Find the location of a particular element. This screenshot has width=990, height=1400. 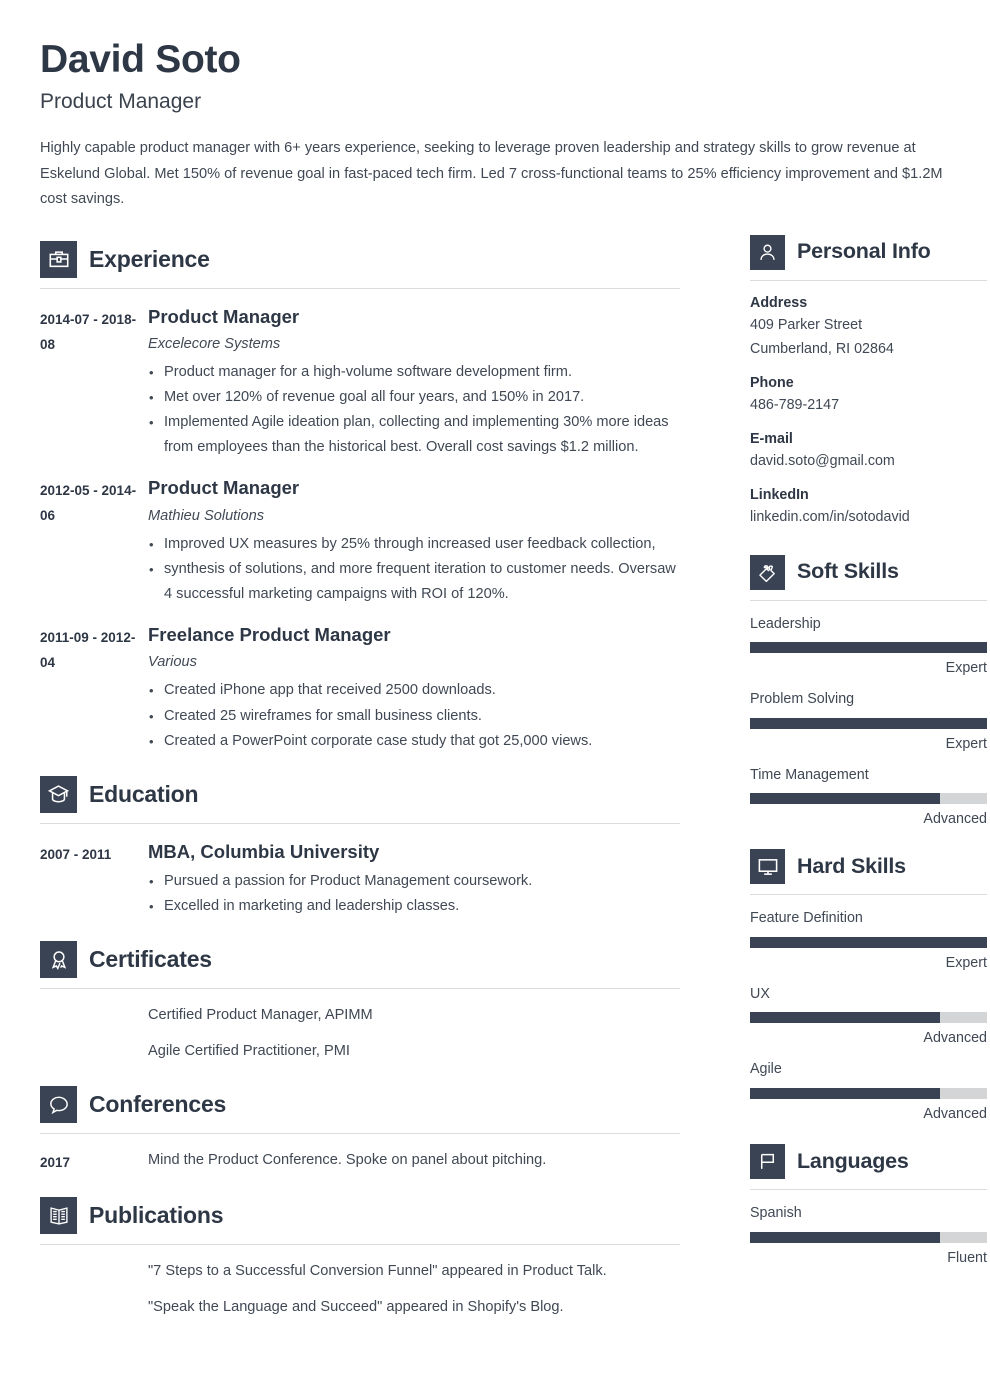

open-book-icon is located at coordinates (58, 1216).